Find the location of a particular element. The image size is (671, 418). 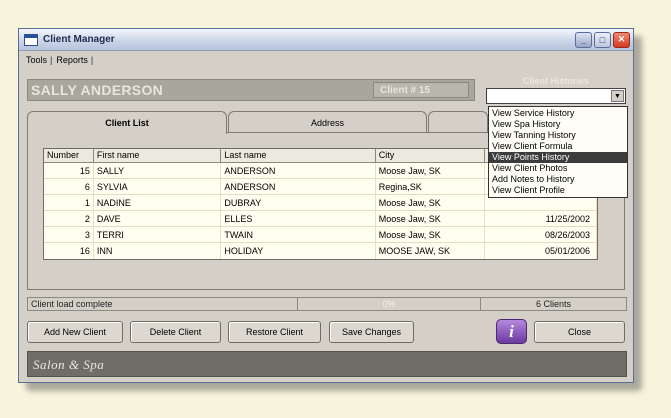

menu-bar: Tools | Reports | is located at coordinates (326, 59).